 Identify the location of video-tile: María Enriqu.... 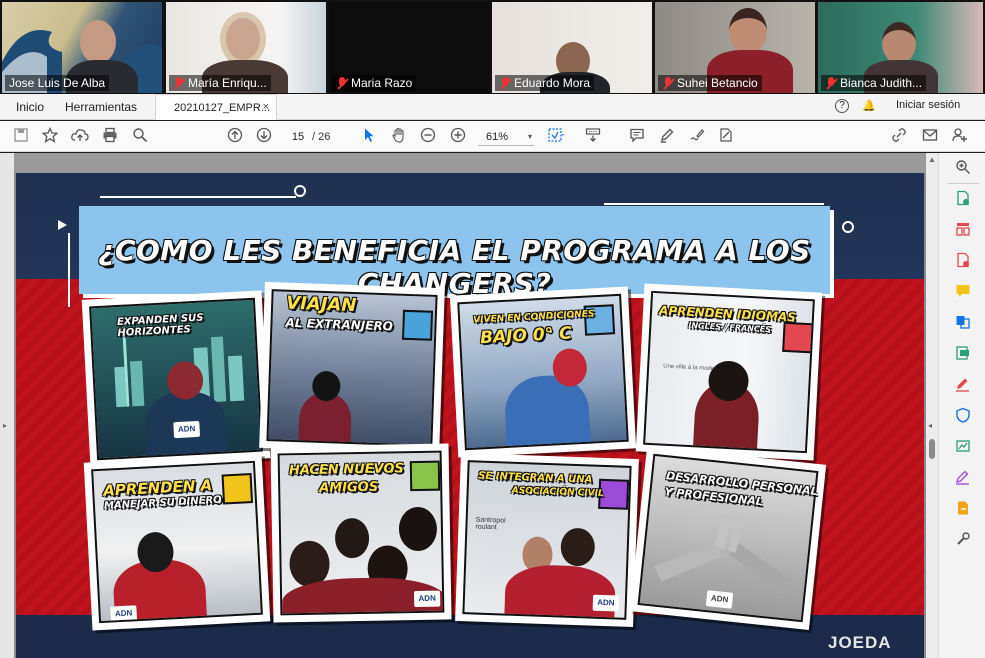
(246, 47).